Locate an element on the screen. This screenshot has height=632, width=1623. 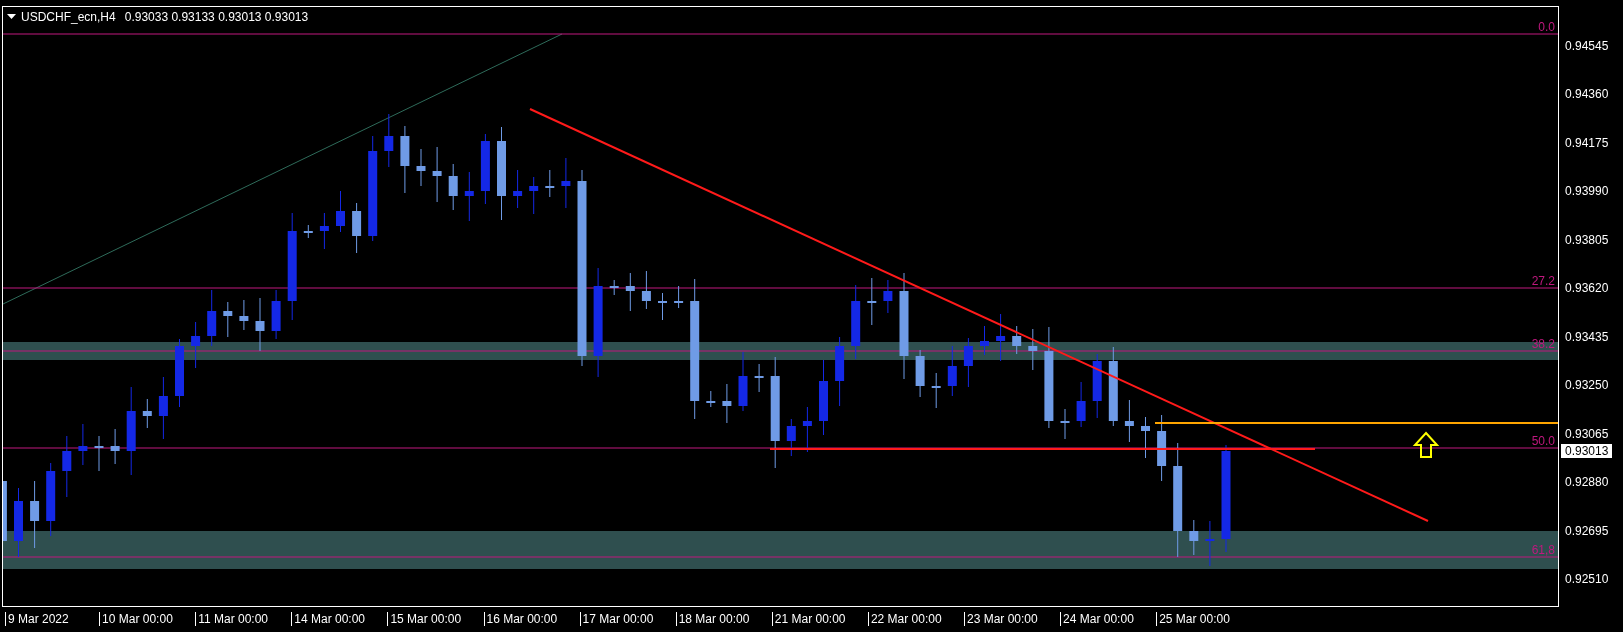
price-tick-label: 0.94175 is located at coordinates (1587, 142).